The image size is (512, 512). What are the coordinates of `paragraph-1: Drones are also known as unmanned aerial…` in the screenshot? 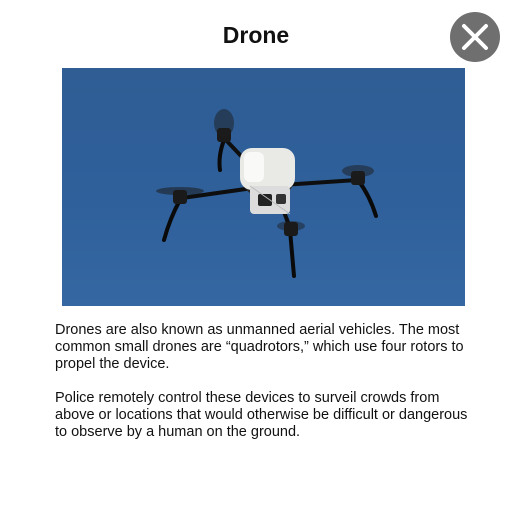 It's located at (259, 347).